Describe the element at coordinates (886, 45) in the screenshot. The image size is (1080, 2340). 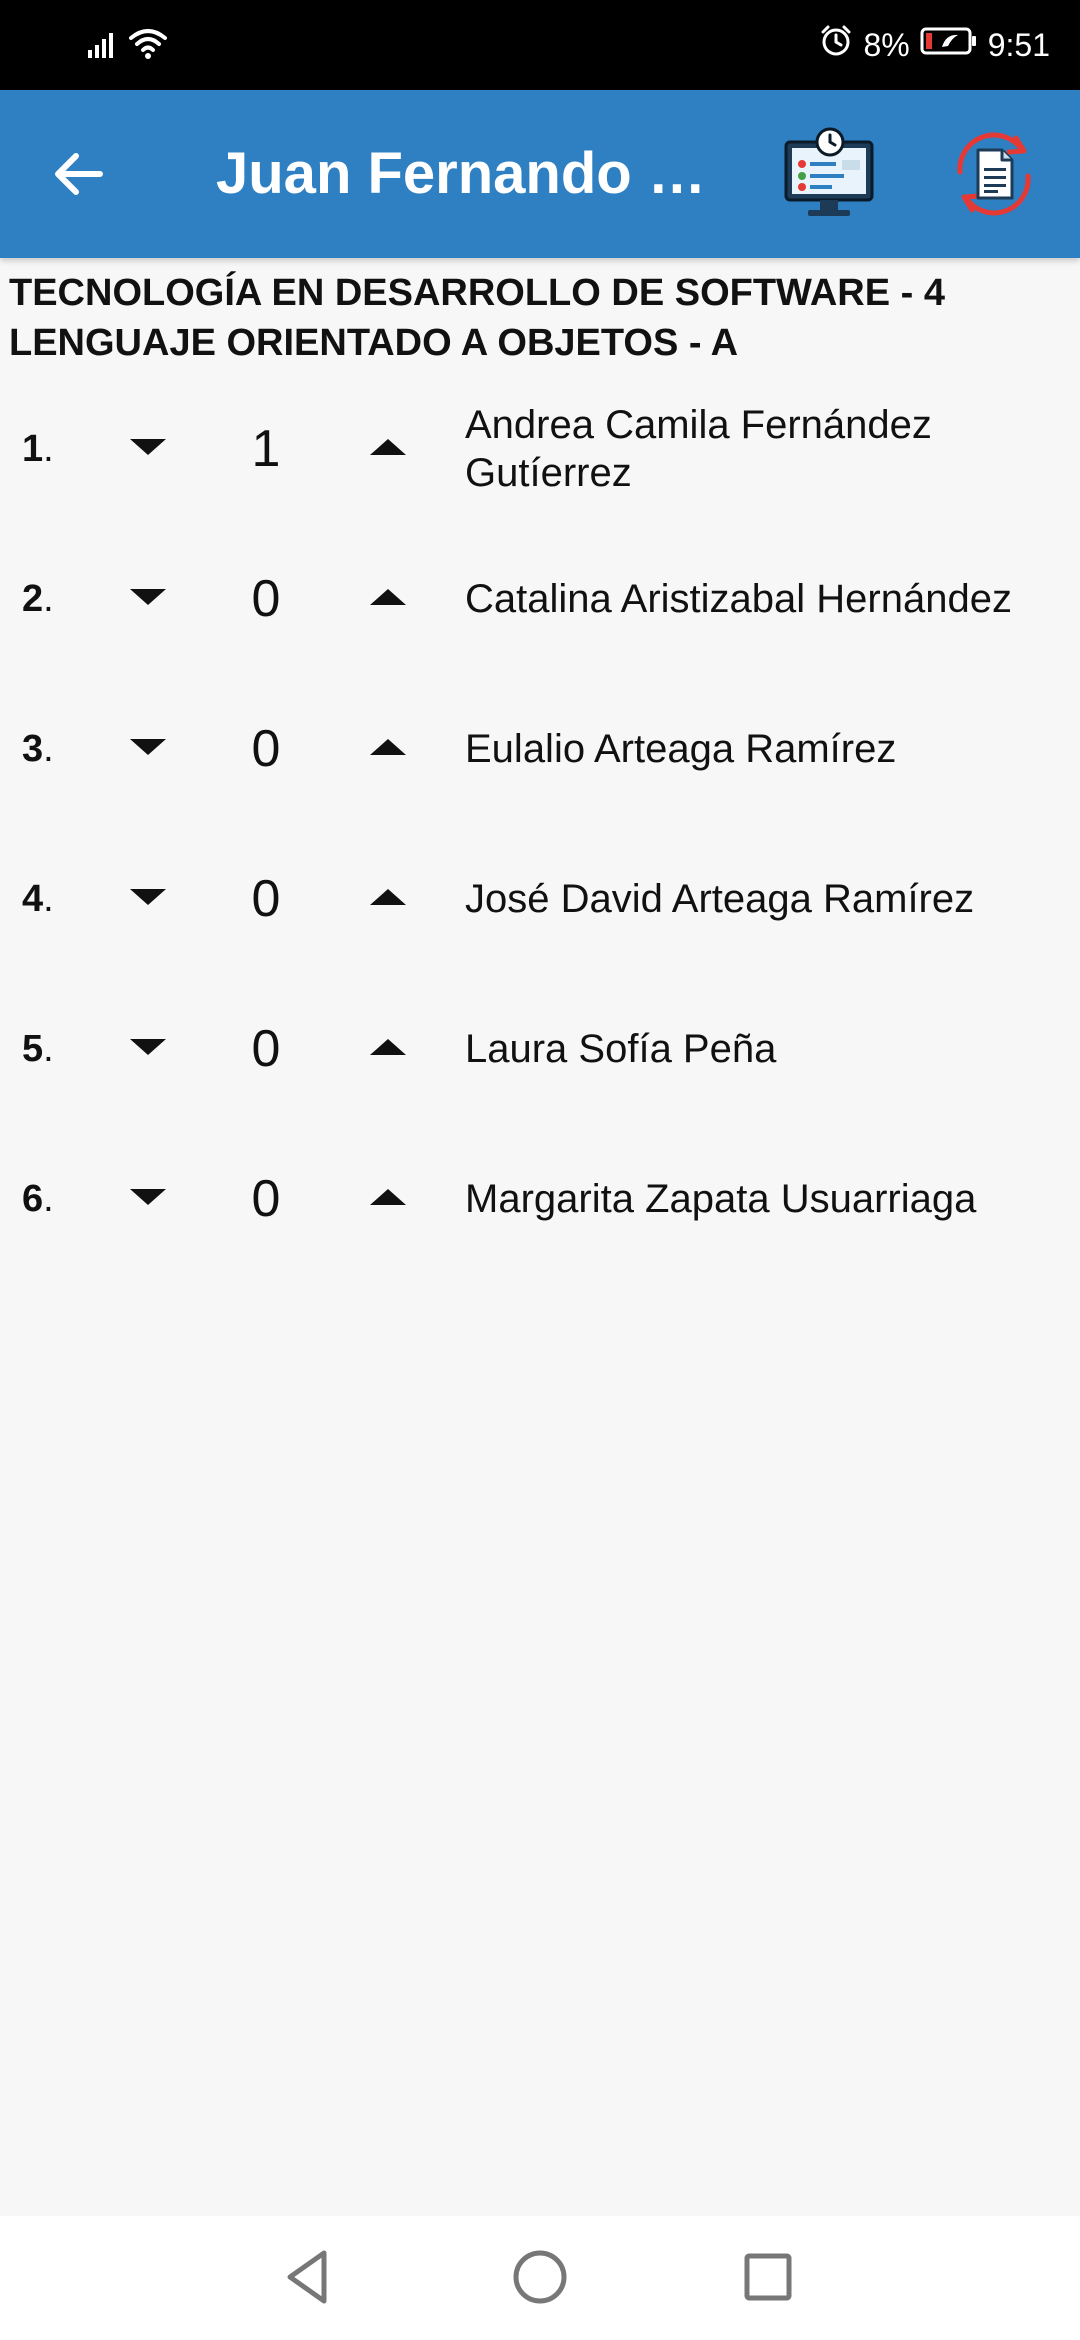
I see `battery-percent: 8%` at that location.